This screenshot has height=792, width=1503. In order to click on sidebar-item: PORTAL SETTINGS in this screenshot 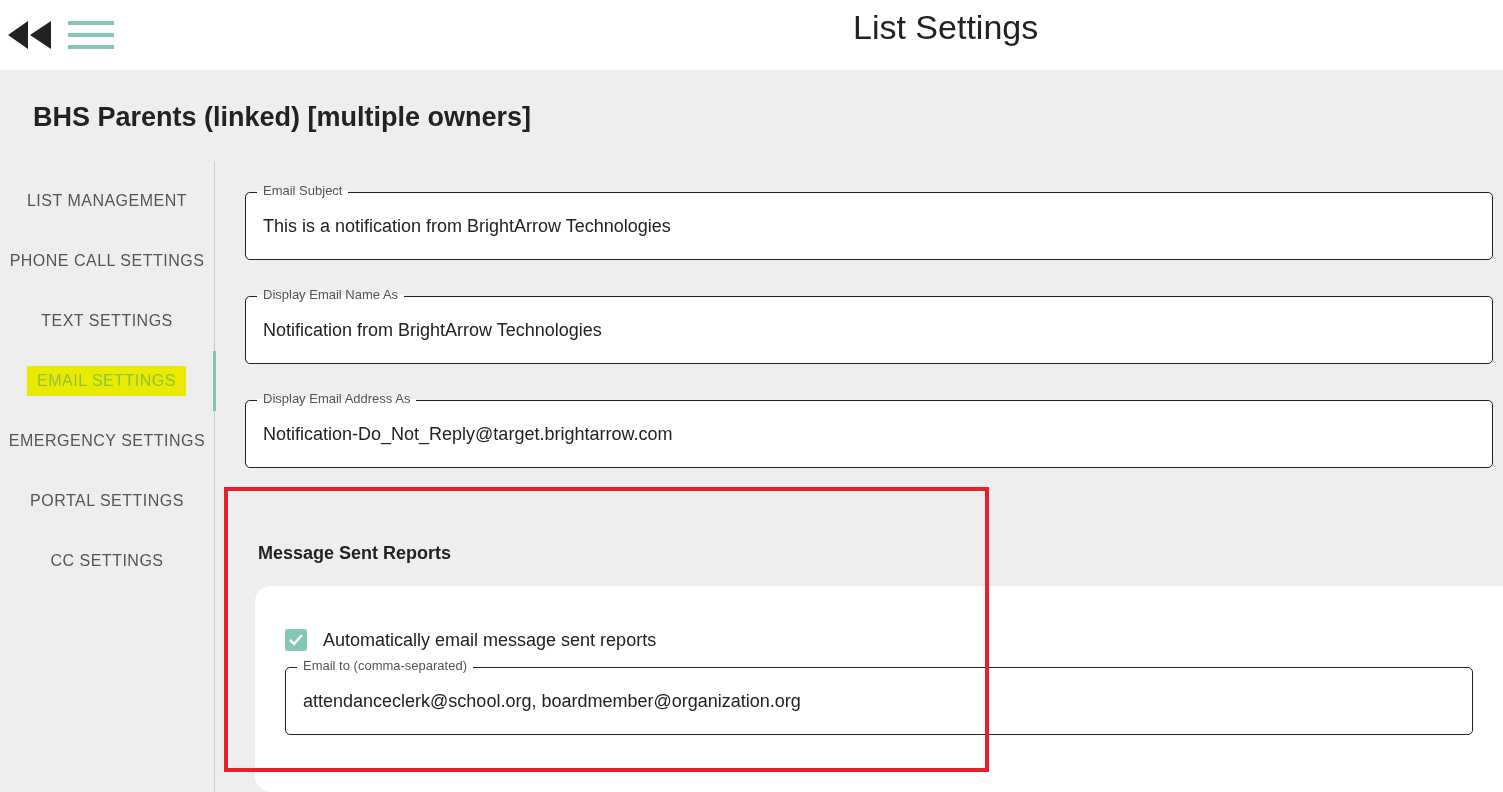, I will do `click(107, 501)`.